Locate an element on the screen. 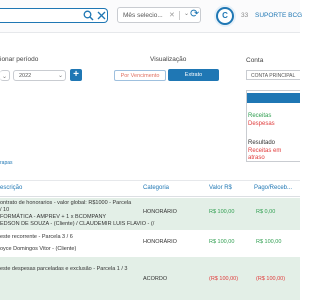  select-separator is located at coordinates (179, 15).